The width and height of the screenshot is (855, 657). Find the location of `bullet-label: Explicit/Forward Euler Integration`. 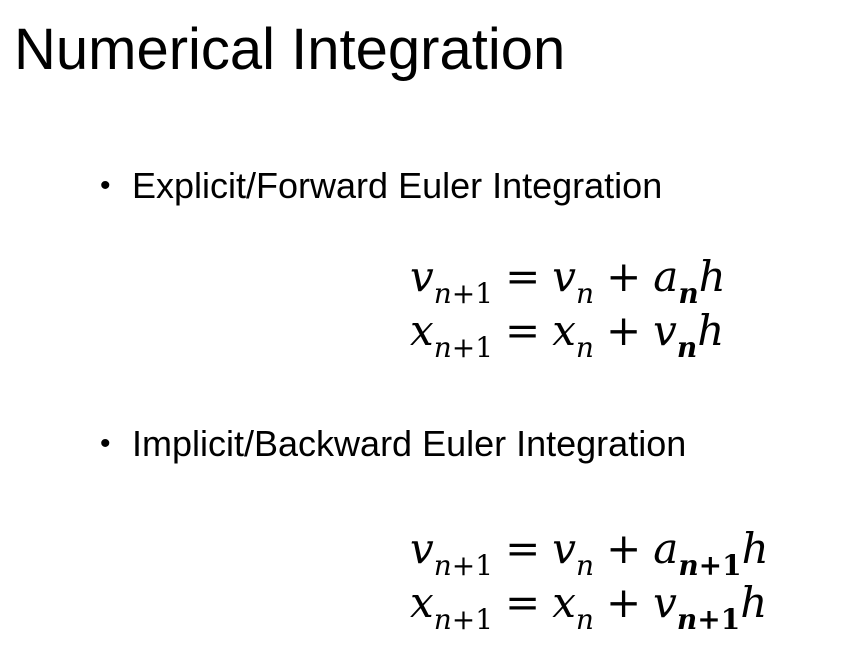

bullet-label: Explicit/Forward Euler Integration is located at coordinates (397, 185).